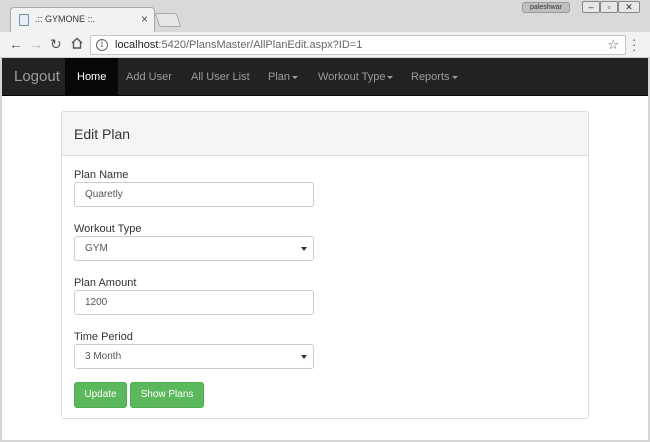 This screenshot has width=650, height=442. Describe the element at coordinates (103, 356) in the screenshot. I see `time-period-value: 3 Month` at that location.